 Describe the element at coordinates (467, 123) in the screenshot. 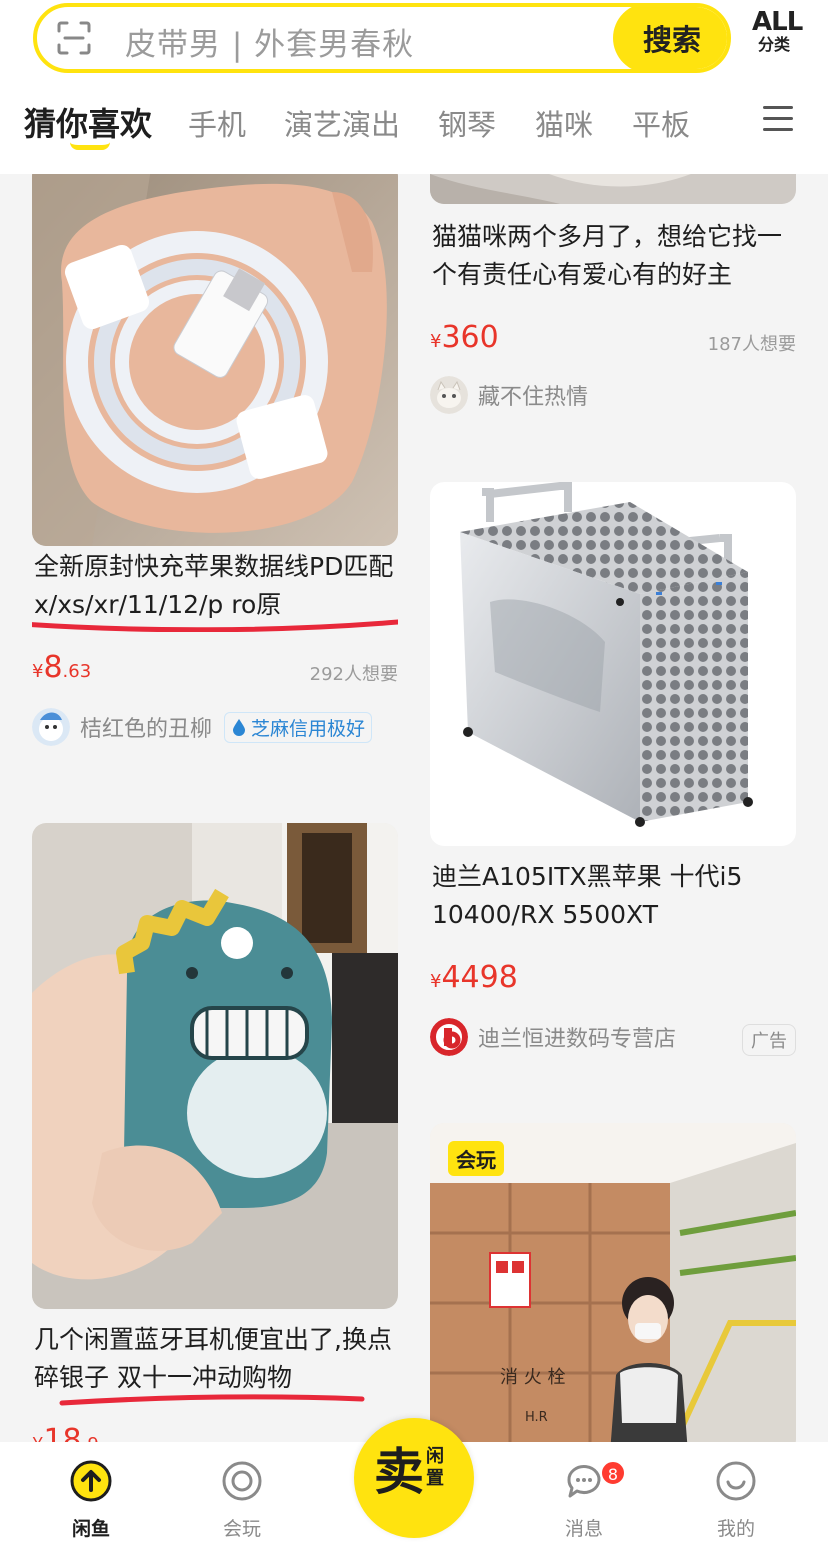

I see `tab-piano: 钢琴` at that location.